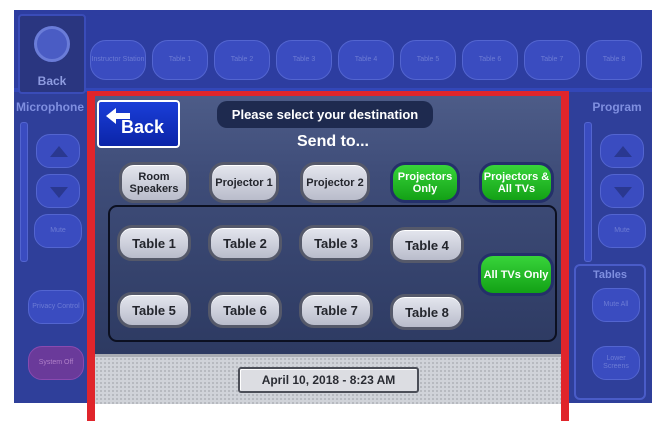 Image resolution: width=652 pixels, height=421 pixels. What do you see at coordinates (304, 60) in the screenshot?
I see `background-tab-table-3: Table 3` at bounding box center [304, 60].